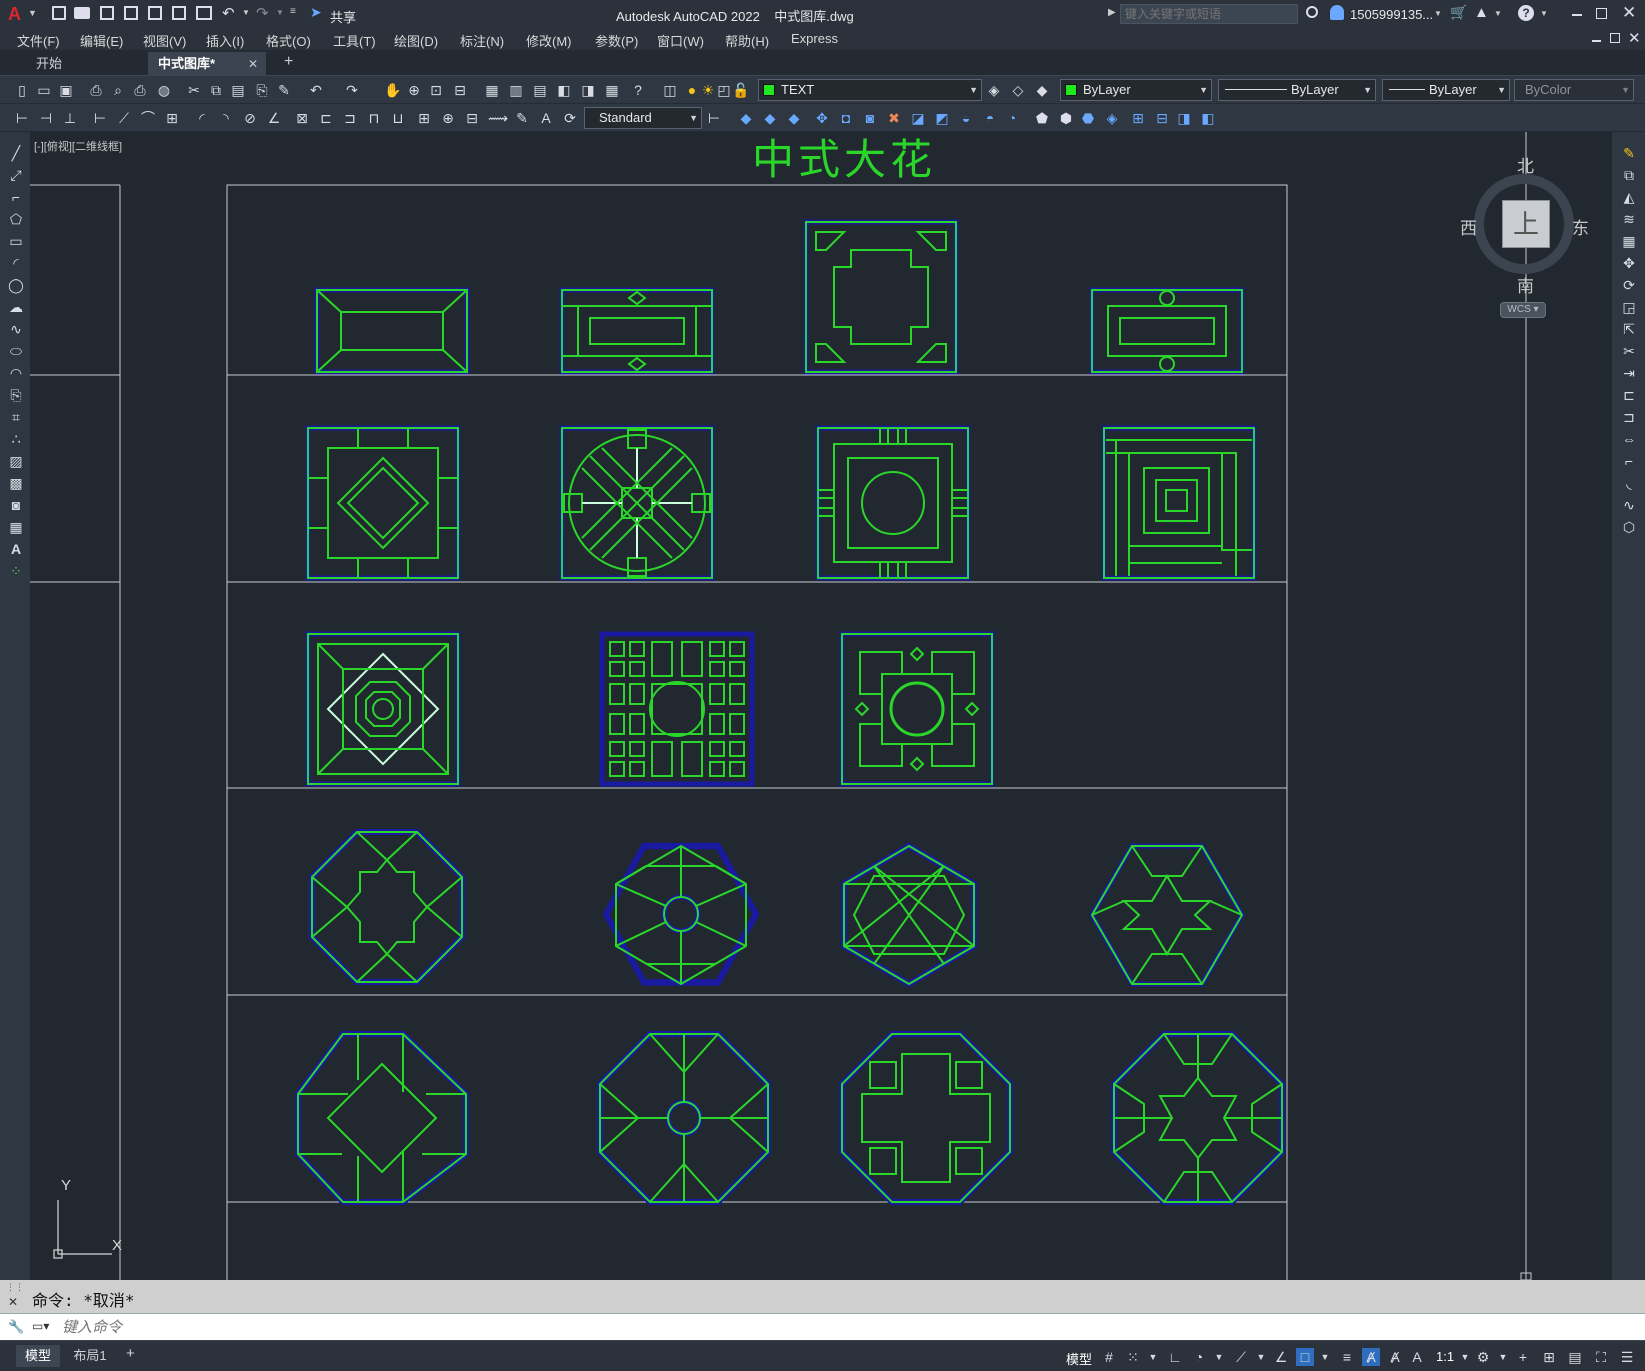  I want to click on menu-modify: 修改(M), so click(549, 40).